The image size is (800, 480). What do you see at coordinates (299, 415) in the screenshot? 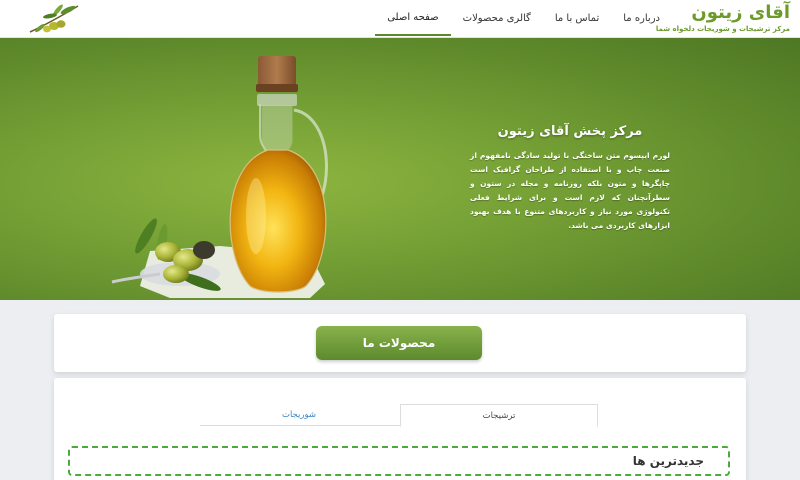
I see `tab-salty: شوریجات` at bounding box center [299, 415].